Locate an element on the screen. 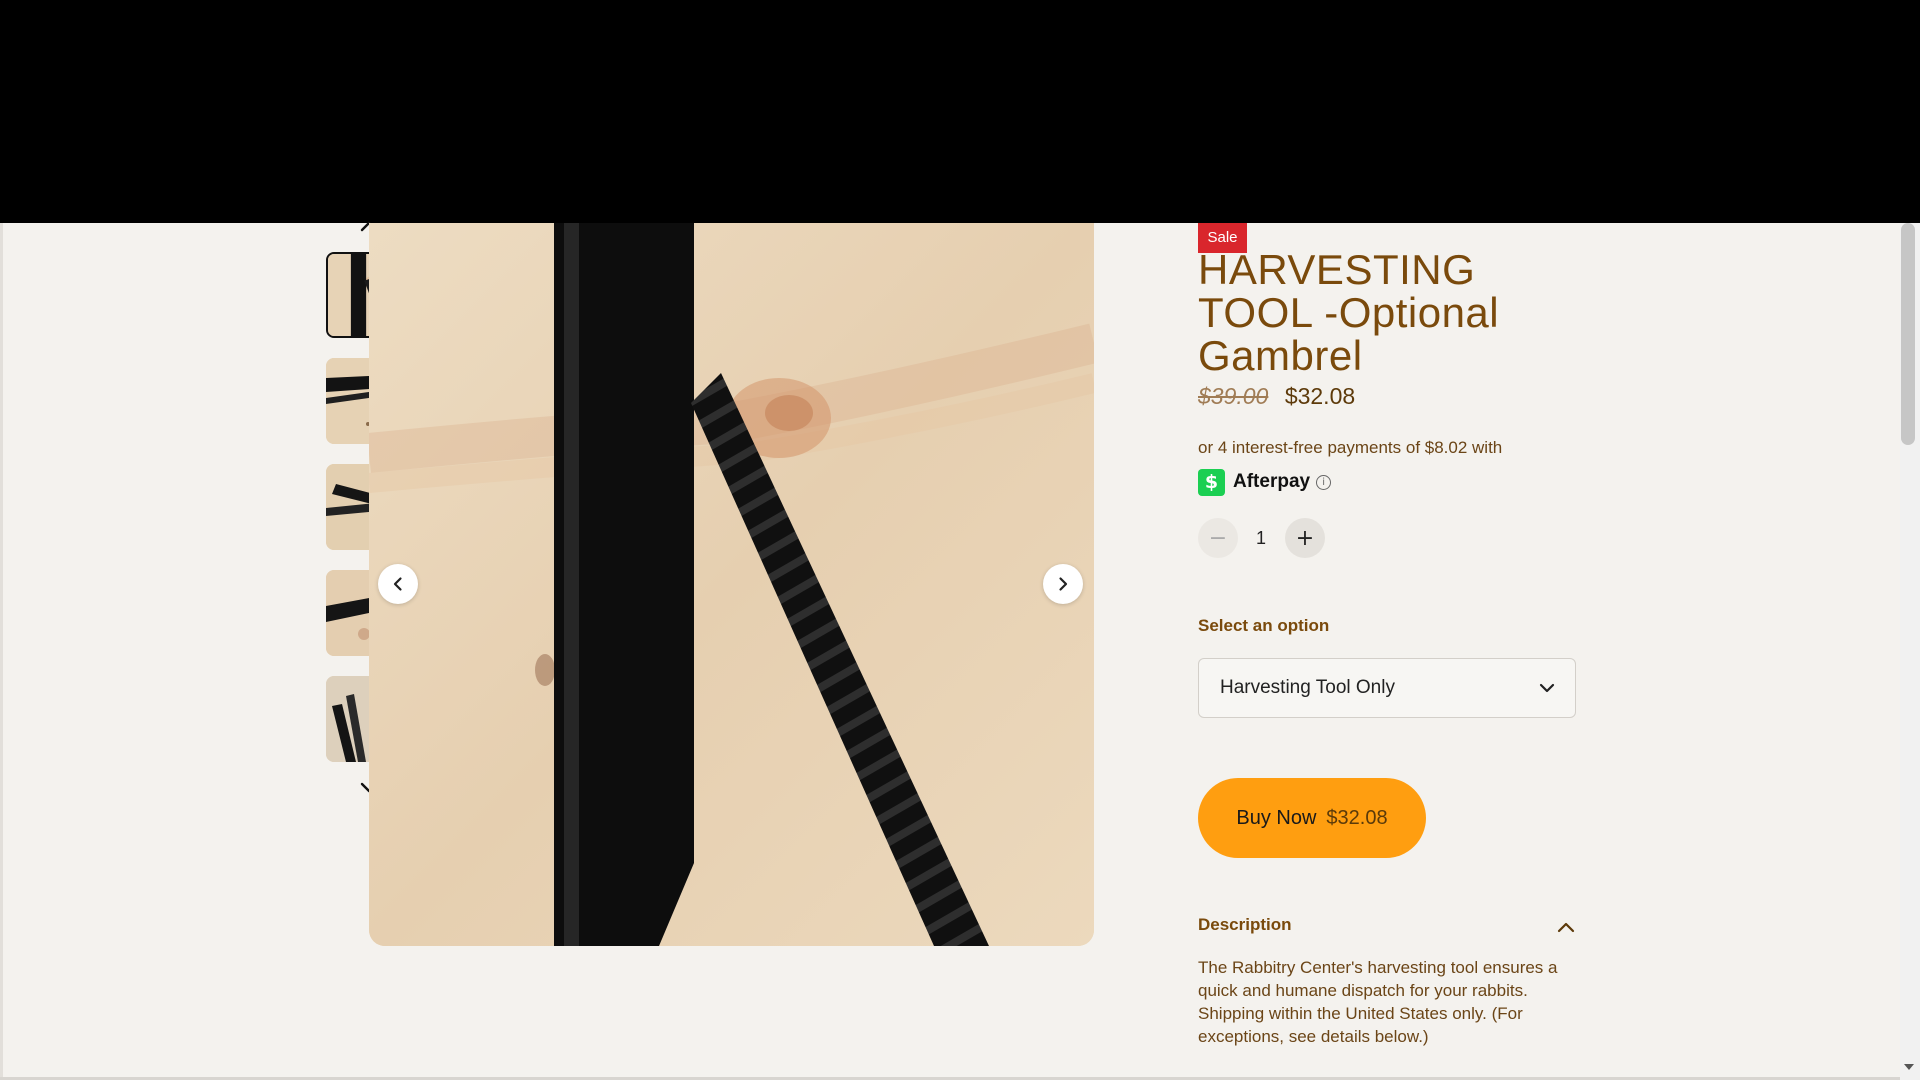 The height and width of the screenshot is (1080, 1920). product-title: HARVESTING TOOL -Optional Gambrel is located at coordinates (1349, 312).